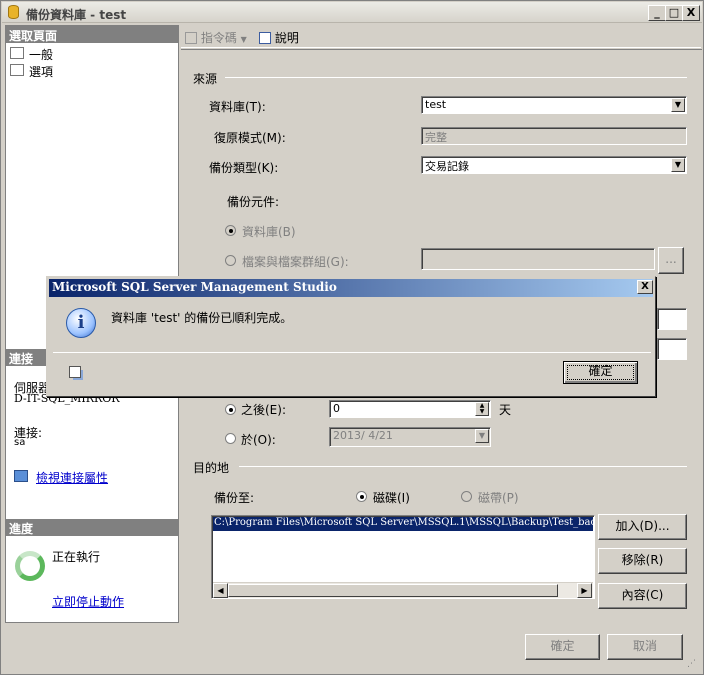  Describe the element at coordinates (295, 262) in the screenshot. I see `component-files-label: 檔案與檔案群組(G):` at that location.